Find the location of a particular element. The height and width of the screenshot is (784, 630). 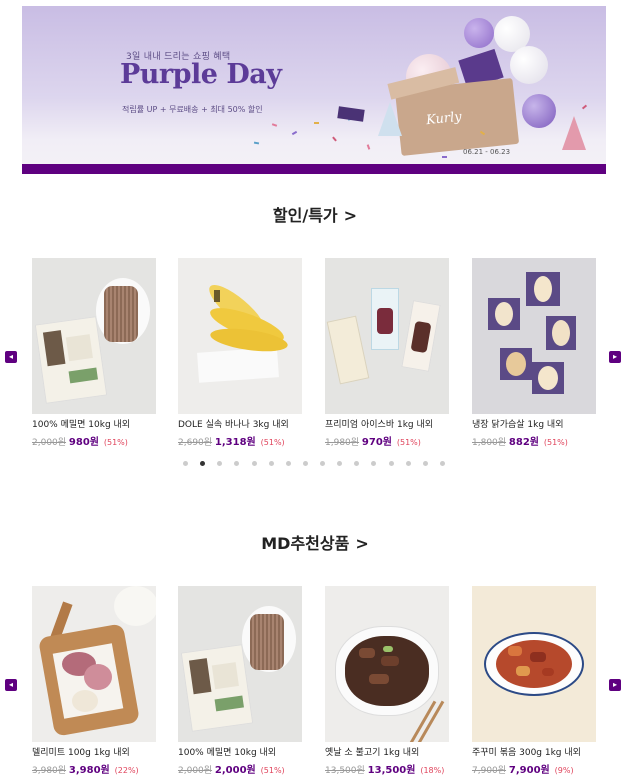

product-card: 100% 메밀면 10kg 내외 2,000원 980원 (51%) is located at coordinates (94, 353).